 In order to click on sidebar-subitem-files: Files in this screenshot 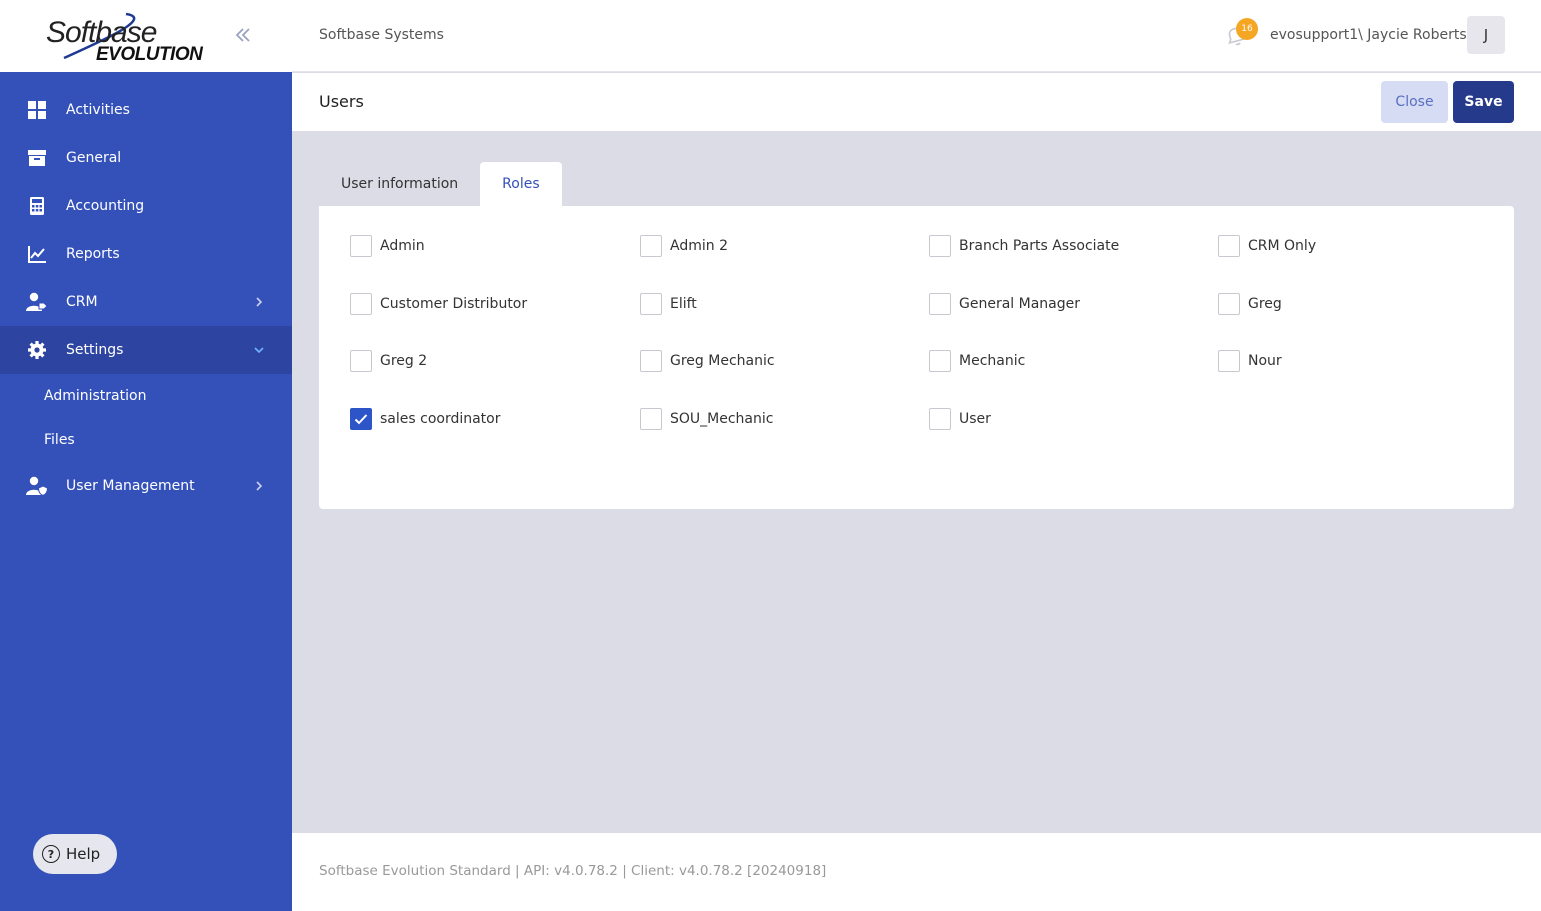, I will do `click(146, 440)`.